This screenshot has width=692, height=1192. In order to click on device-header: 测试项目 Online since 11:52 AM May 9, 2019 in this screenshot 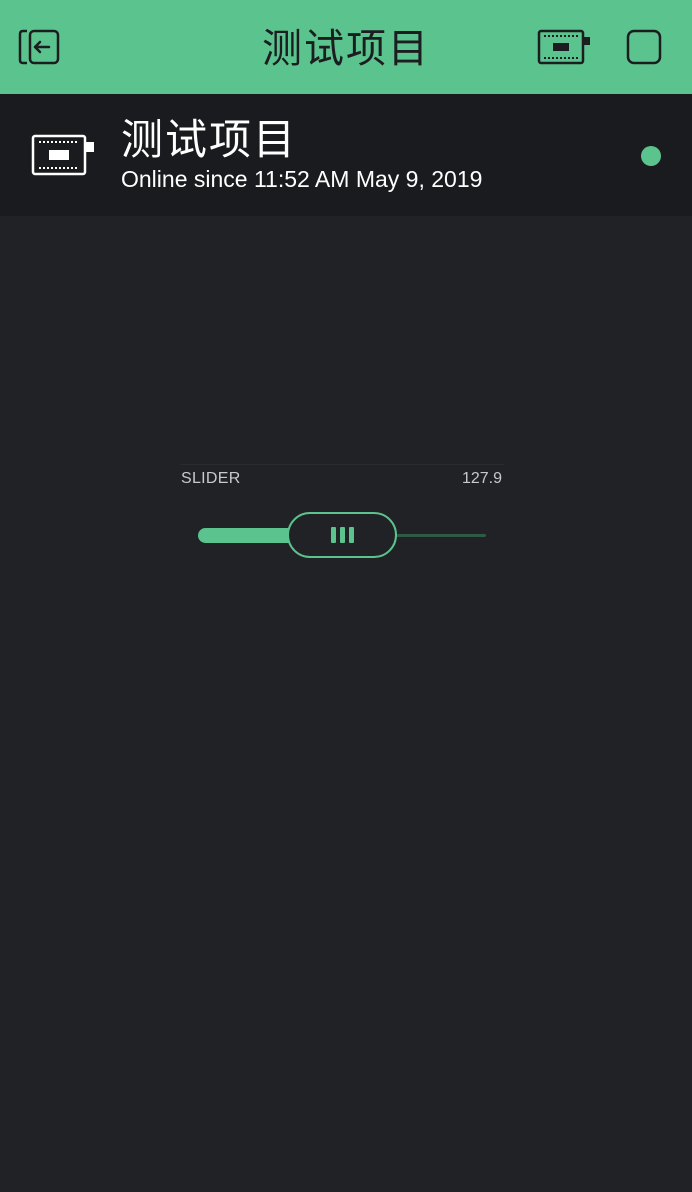, I will do `click(346, 155)`.